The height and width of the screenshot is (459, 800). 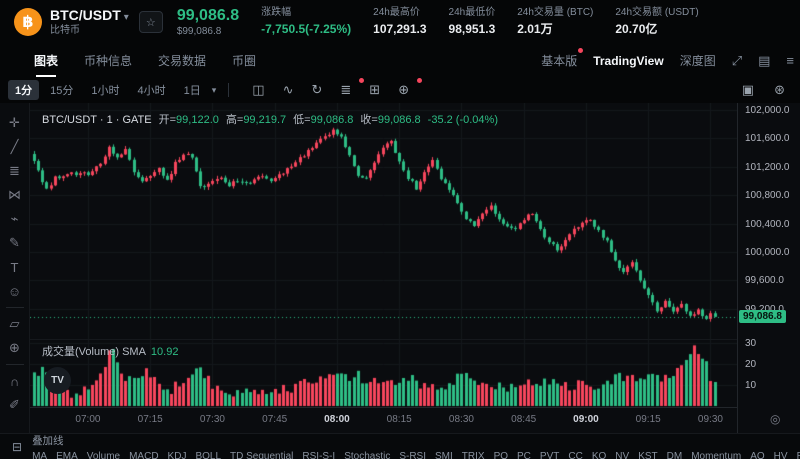 I want to click on expand-icon: ⤢, so click(x=737, y=61).